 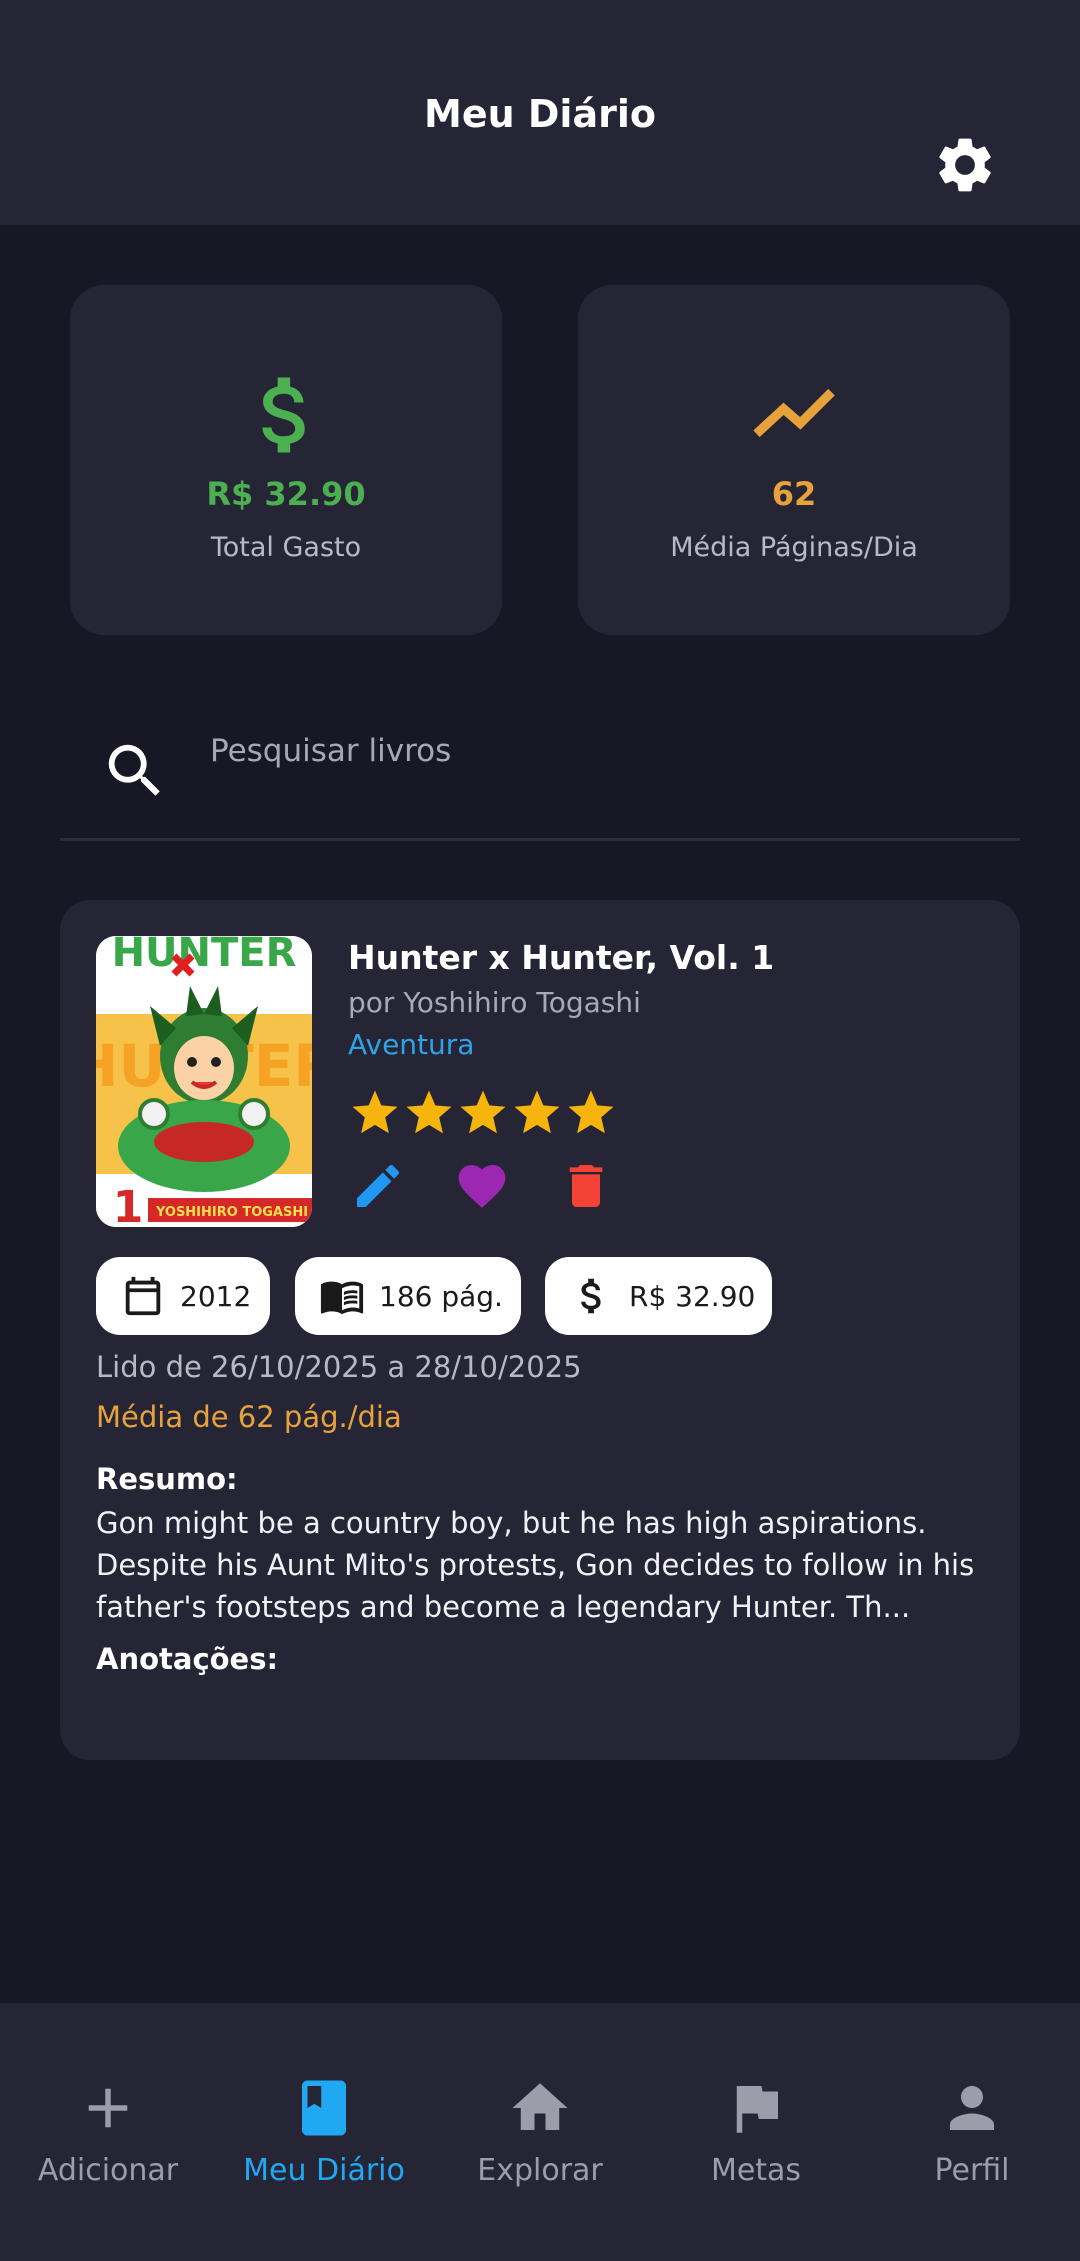 I want to click on page-title: Meu Diário, so click(x=540, y=114).